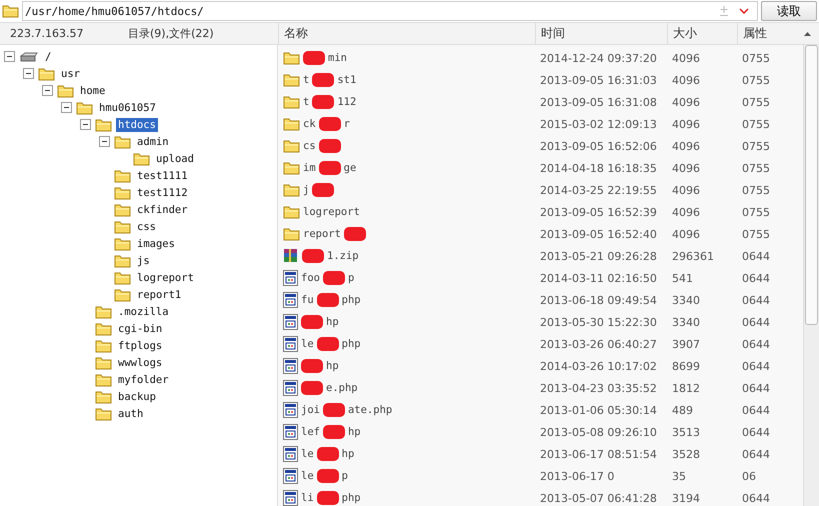  I want to click on scroll-up-arrow-icon, so click(807, 34).